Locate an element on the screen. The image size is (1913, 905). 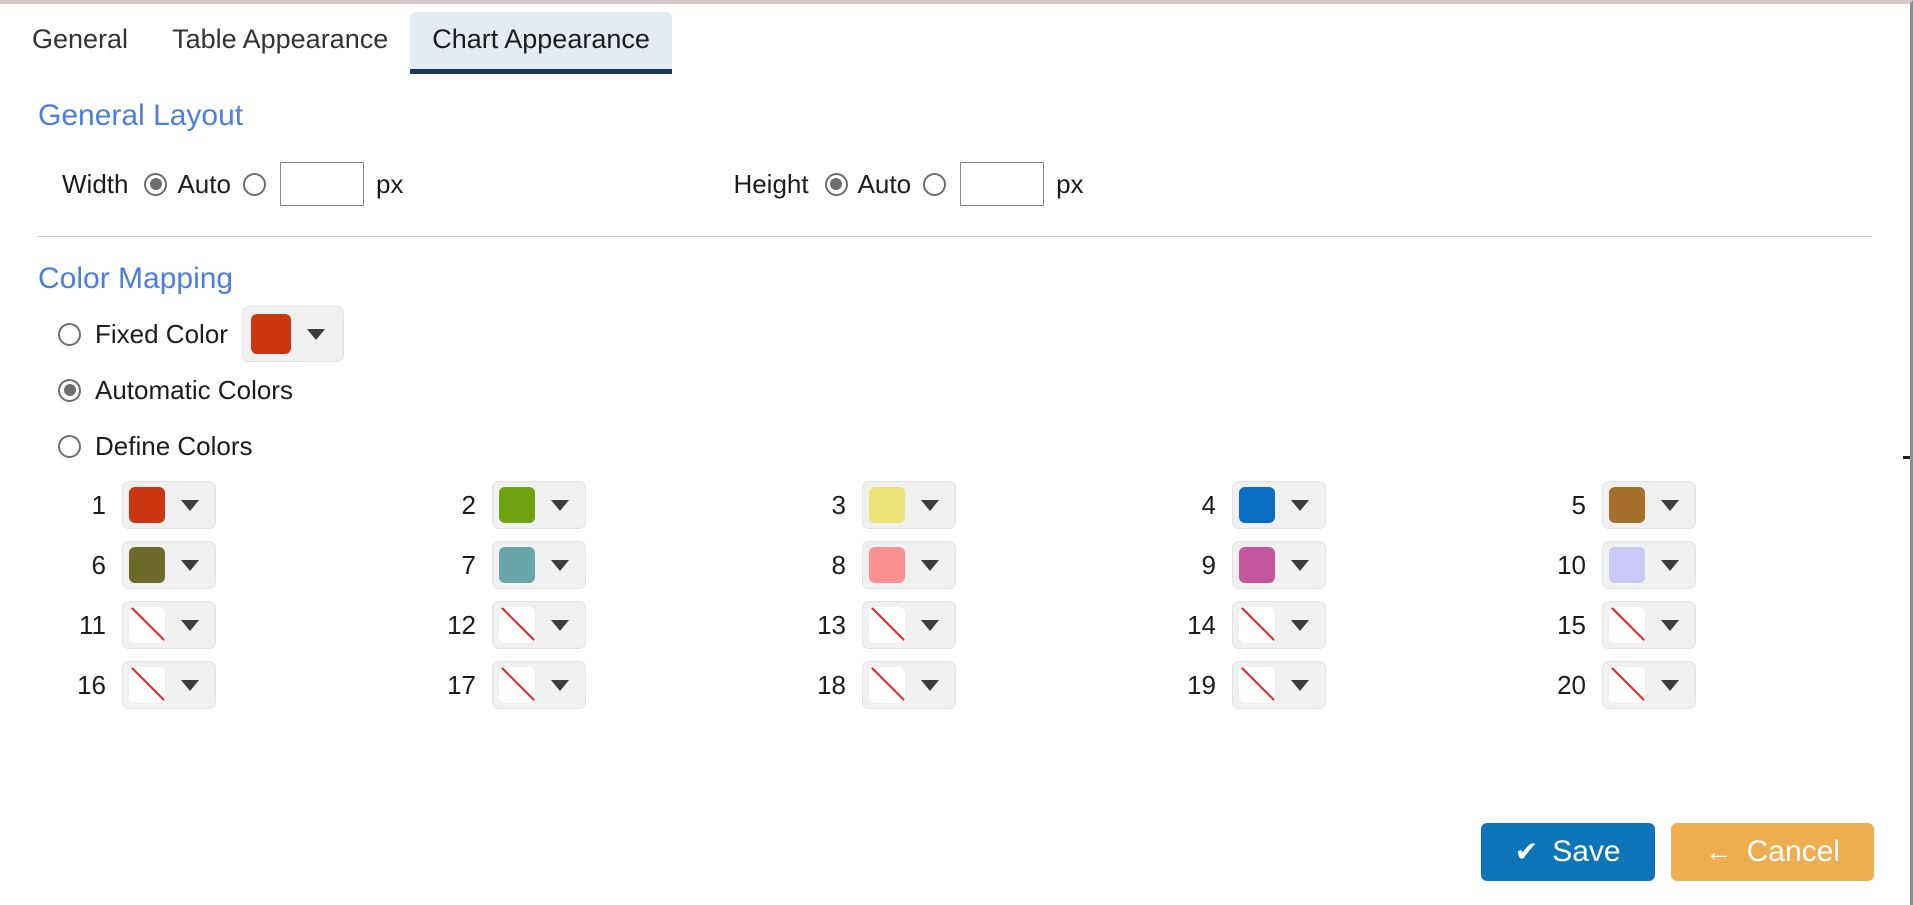
height-unit-label: px is located at coordinates (1070, 183).